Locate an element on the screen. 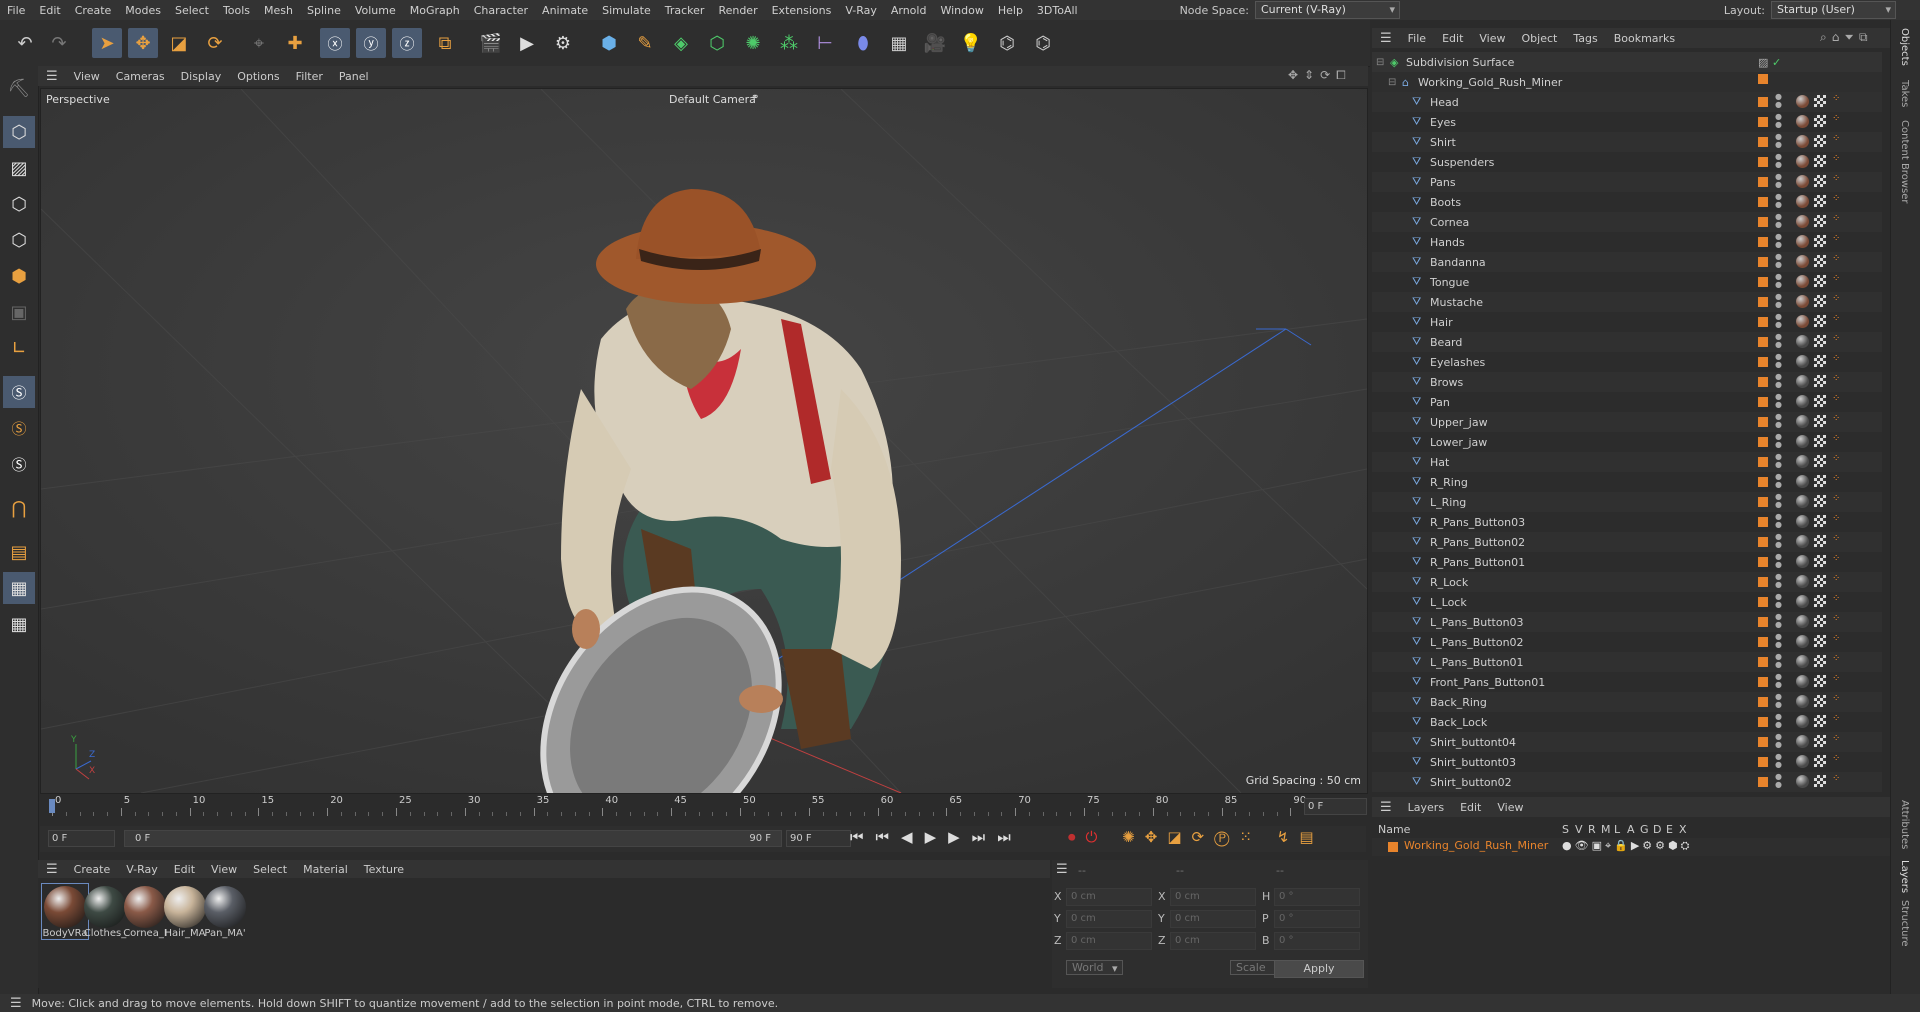  menu-create: Create is located at coordinates (93, 10).